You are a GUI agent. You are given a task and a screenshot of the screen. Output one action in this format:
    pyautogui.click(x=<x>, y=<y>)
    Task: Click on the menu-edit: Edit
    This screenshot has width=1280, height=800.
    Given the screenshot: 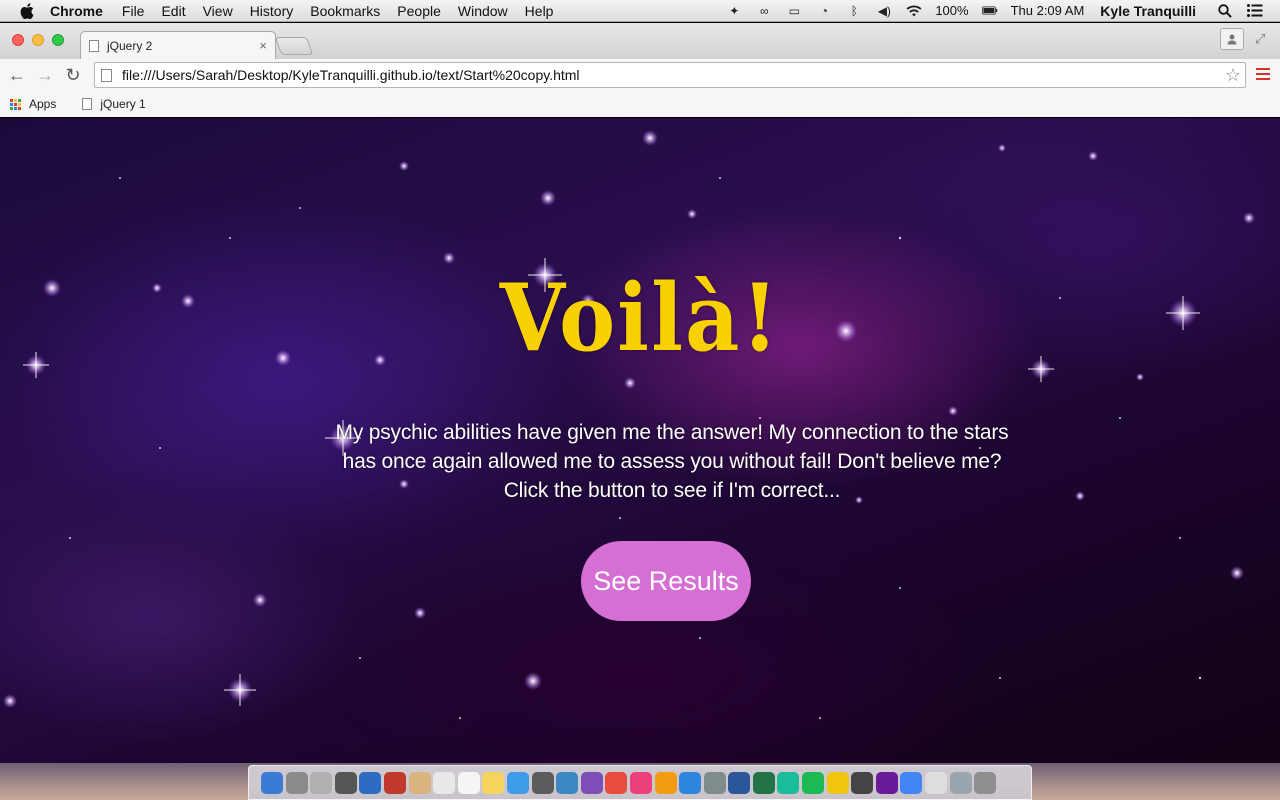 What is the action you would take?
    pyautogui.click(x=173, y=11)
    